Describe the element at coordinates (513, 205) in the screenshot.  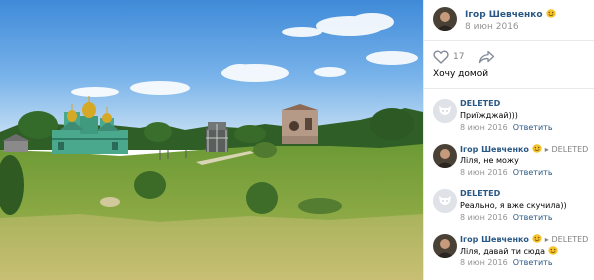
I see `comment-text: Реально, я вже скучила))` at that location.